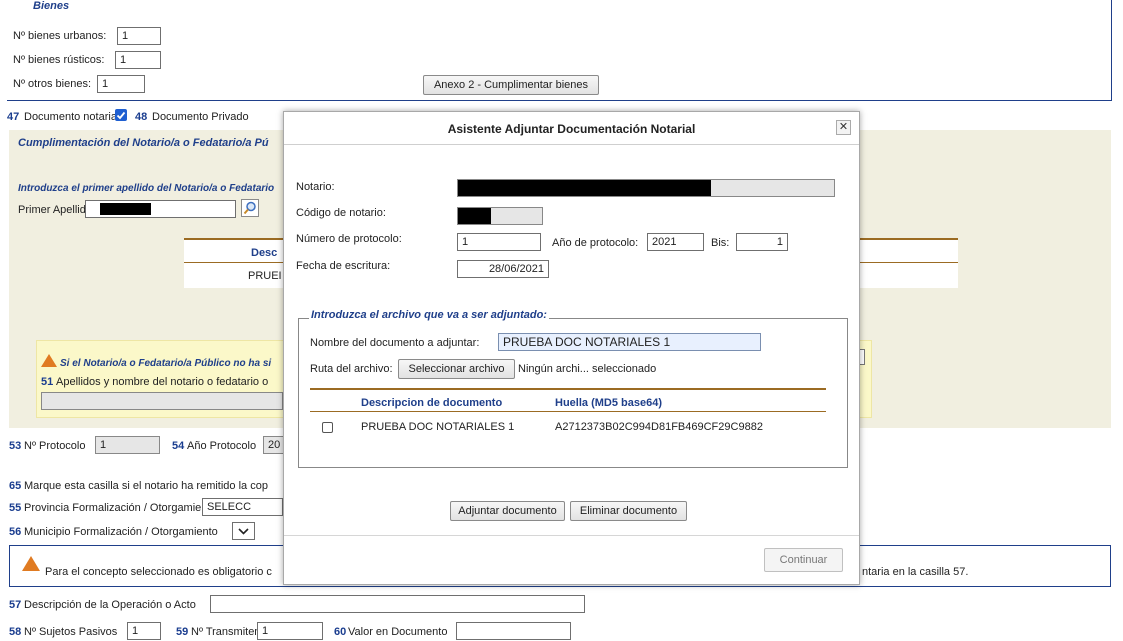  Describe the element at coordinates (110, 605) in the screenshot. I see `c57-label: Descripción de la Operación o Acto` at that location.